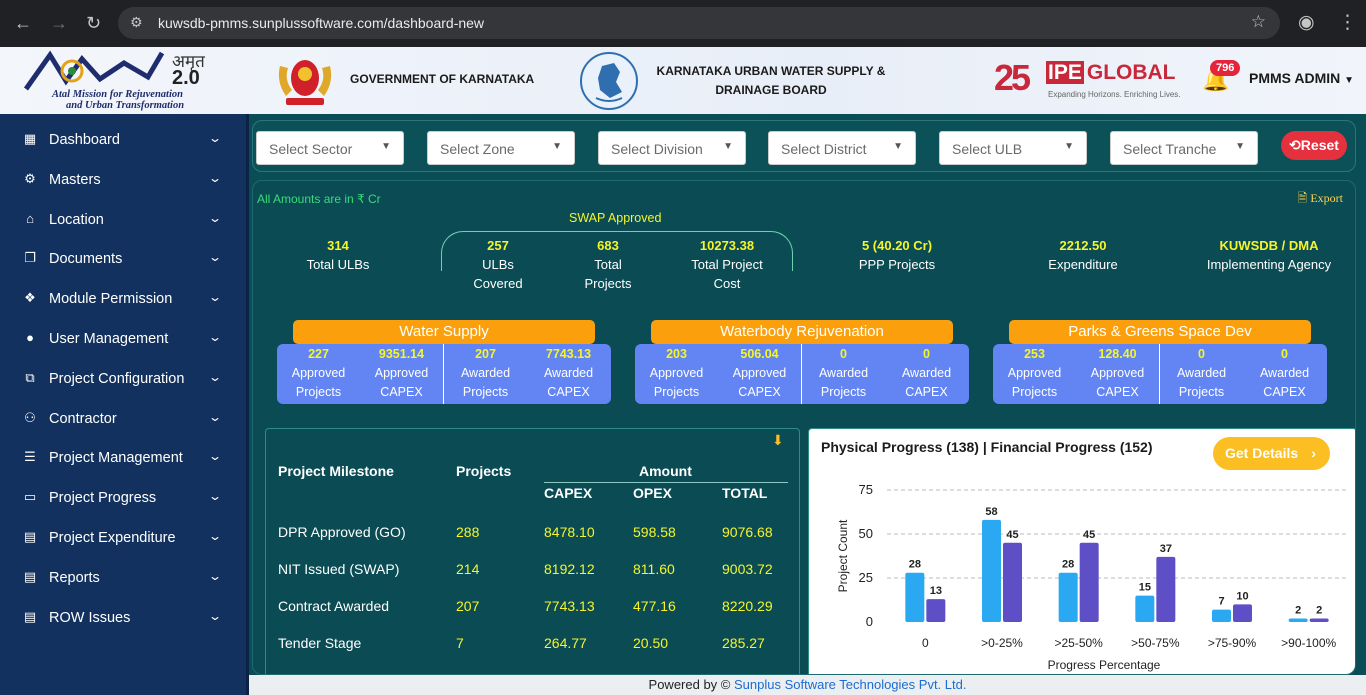 The width and height of the screenshot is (1366, 695). Describe the element at coordinates (869, 621) in the screenshot. I see `y-tick-label: 0` at that location.